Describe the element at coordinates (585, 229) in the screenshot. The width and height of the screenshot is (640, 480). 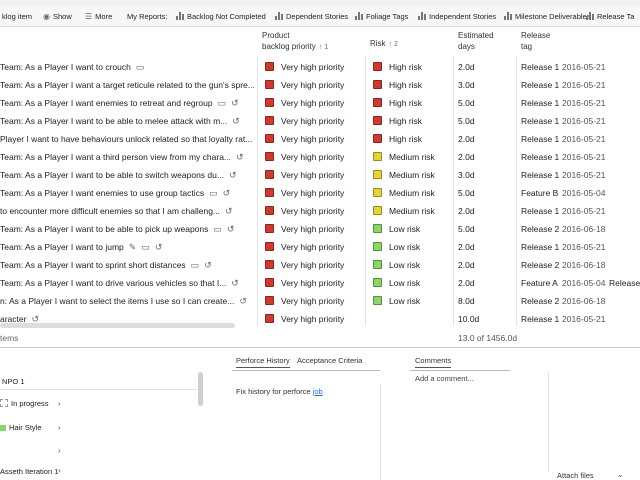
I see `release-date-cell: 2016-06-18` at that location.